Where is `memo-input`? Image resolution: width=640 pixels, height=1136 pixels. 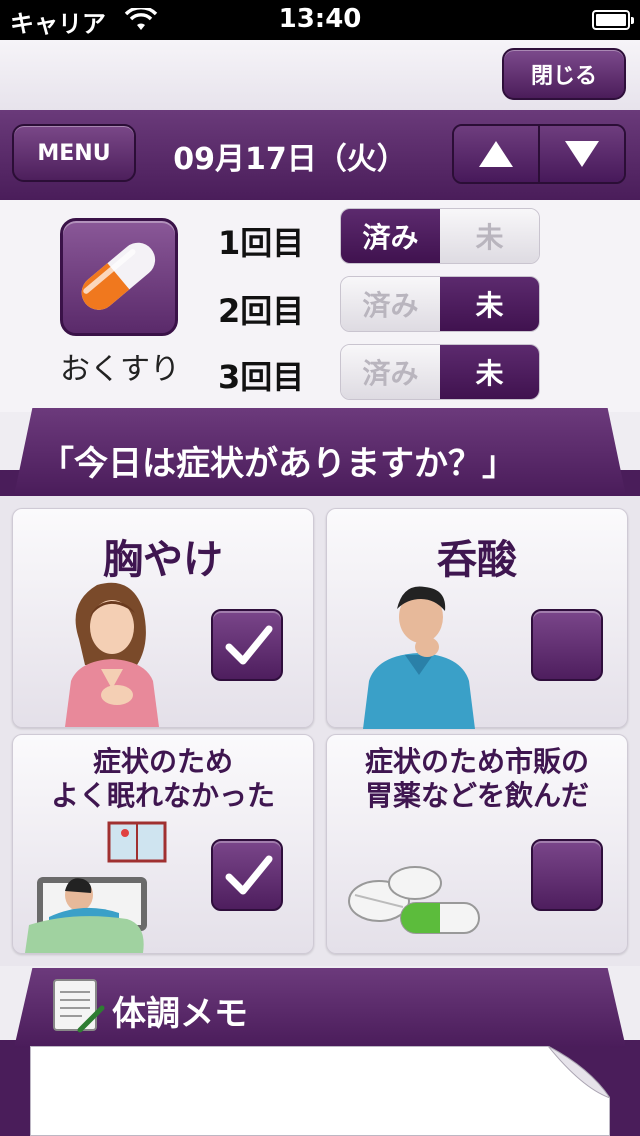
memo-input is located at coordinates (320, 1091).